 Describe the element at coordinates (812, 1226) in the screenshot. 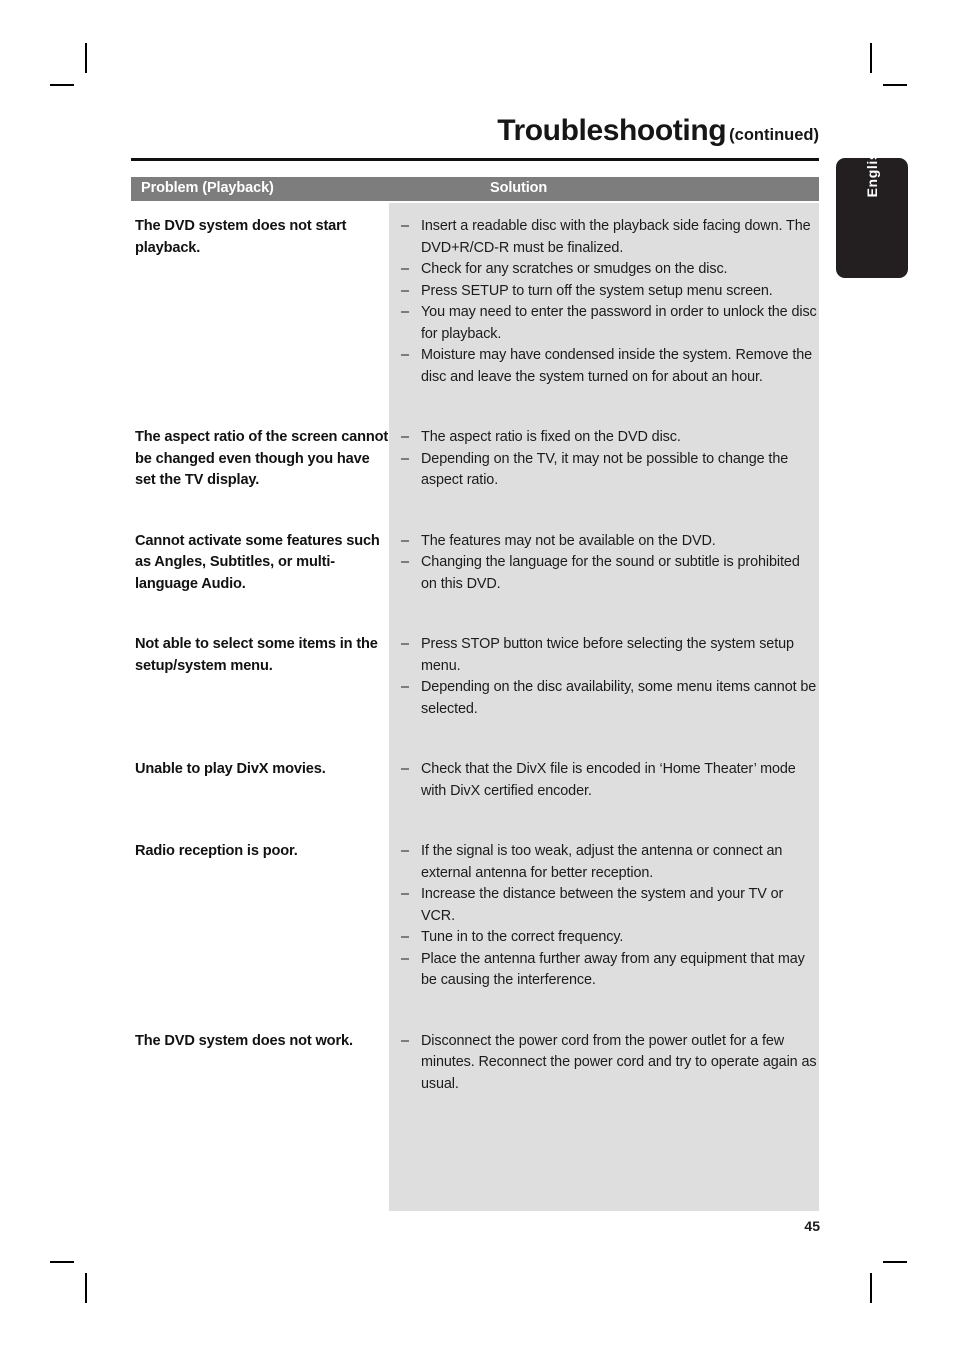

I see `page-number: 45` at that location.